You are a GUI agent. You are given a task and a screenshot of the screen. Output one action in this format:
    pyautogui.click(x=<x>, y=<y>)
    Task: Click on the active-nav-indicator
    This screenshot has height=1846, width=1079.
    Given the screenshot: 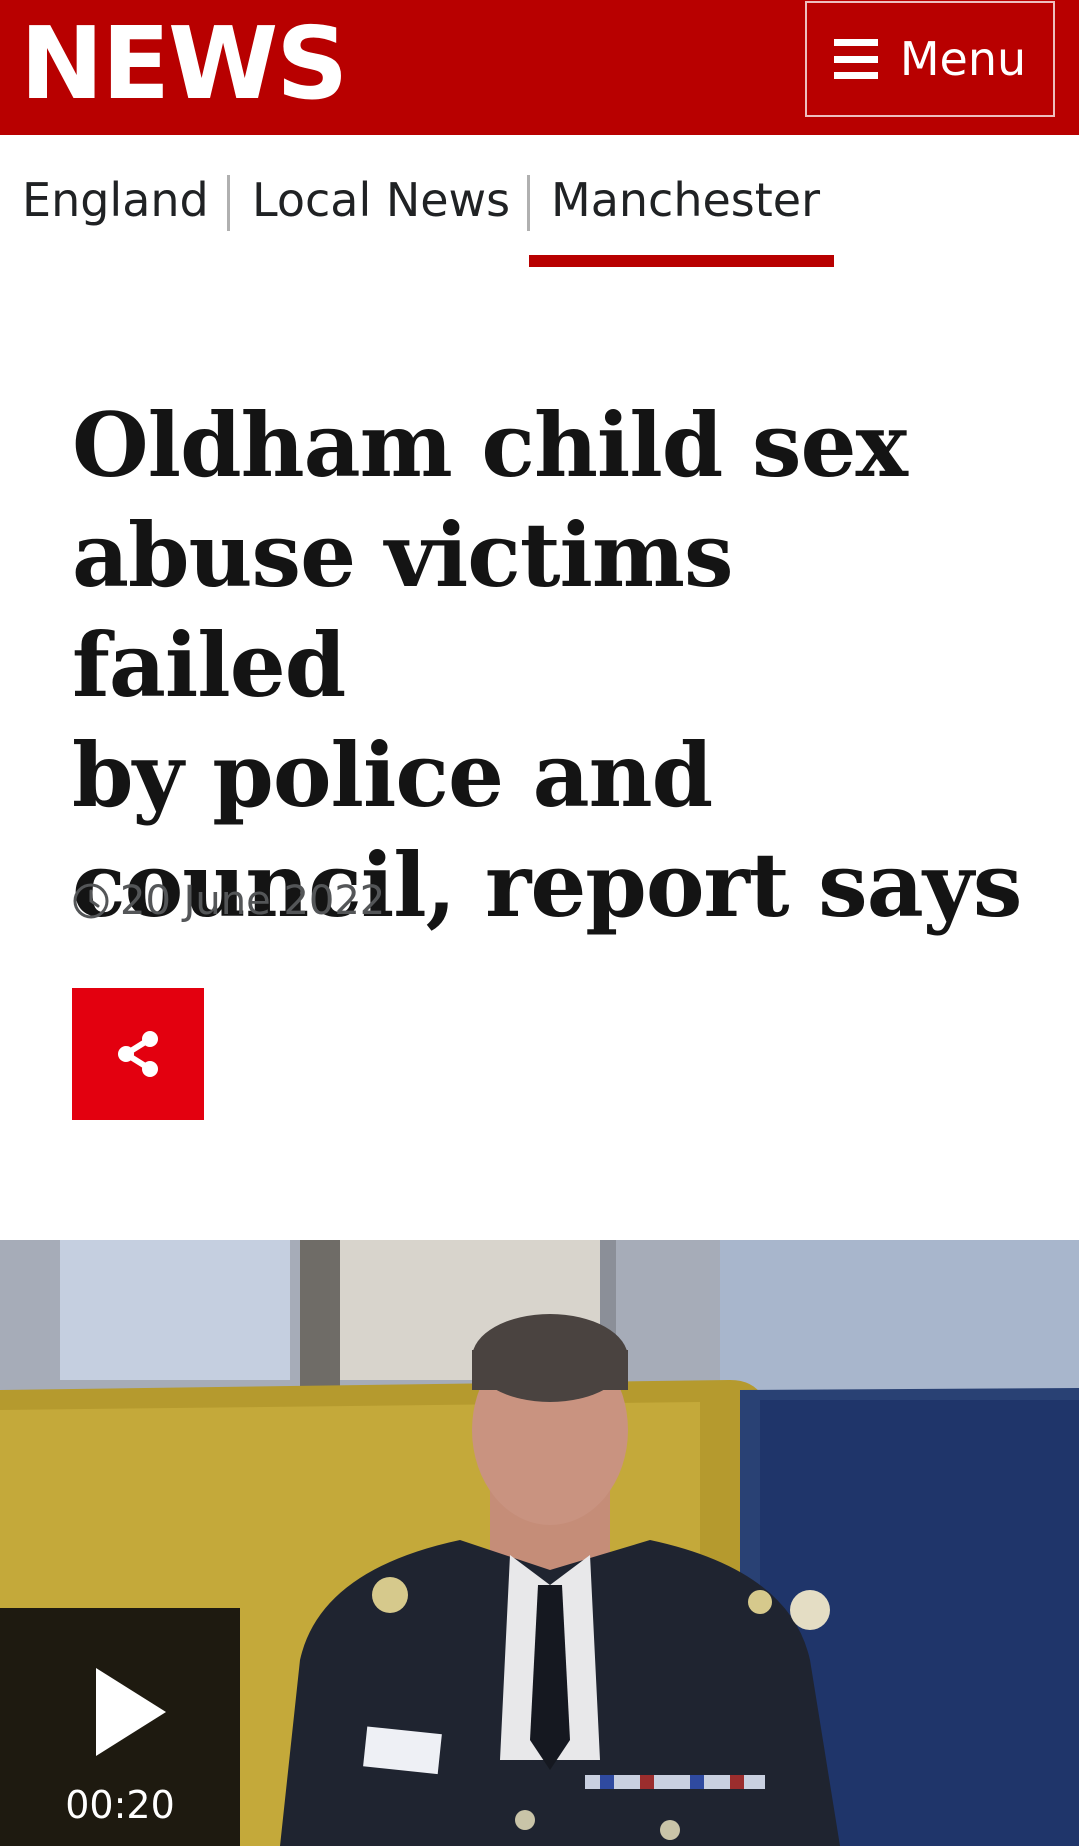 What is the action you would take?
    pyautogui.click(x=681, y=261)
    